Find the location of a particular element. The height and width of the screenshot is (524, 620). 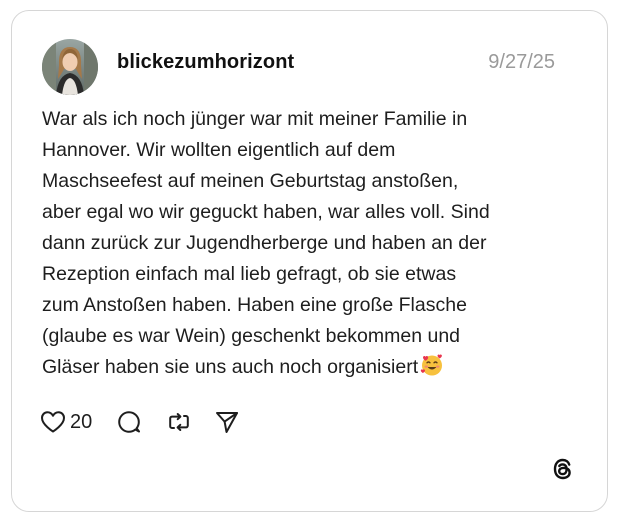

smiling-face-with-hearts-icon is located at coordinates (432, 365).